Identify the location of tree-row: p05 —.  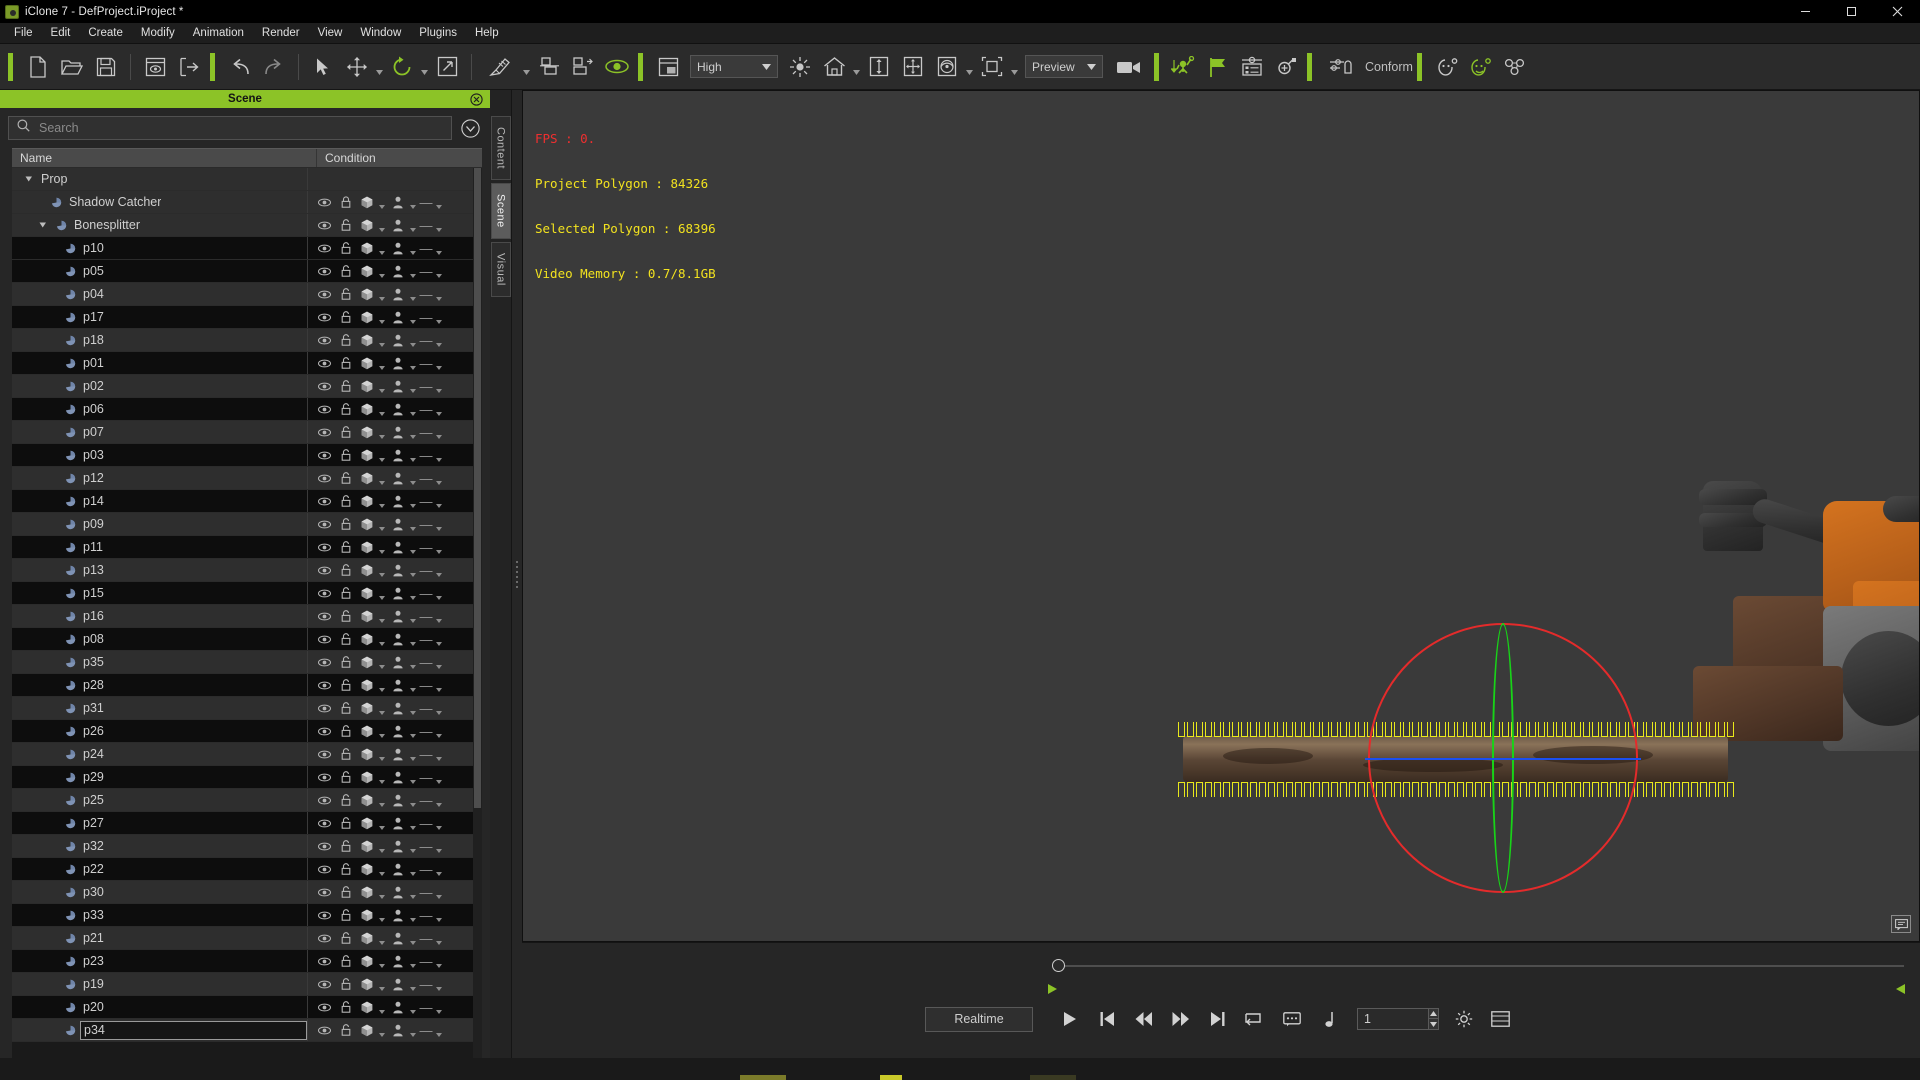
(242, 271).